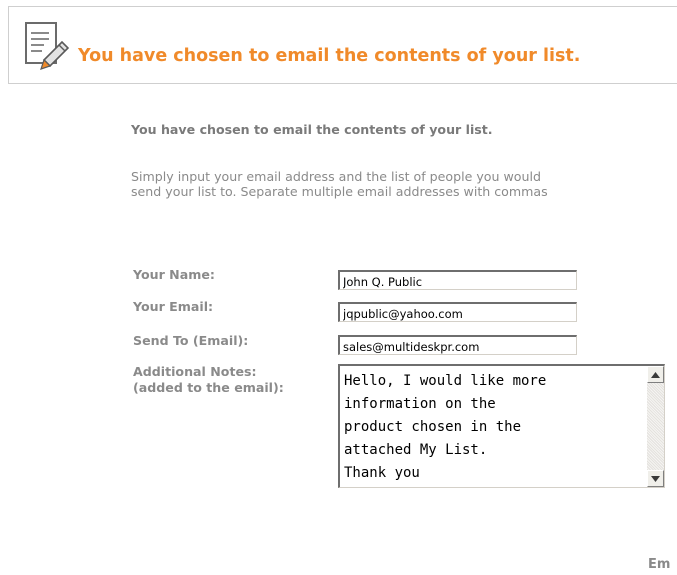 This screenshot has width=677, height=575. I want to click on notes-label-line: (added to the email):, so click(208, 387).